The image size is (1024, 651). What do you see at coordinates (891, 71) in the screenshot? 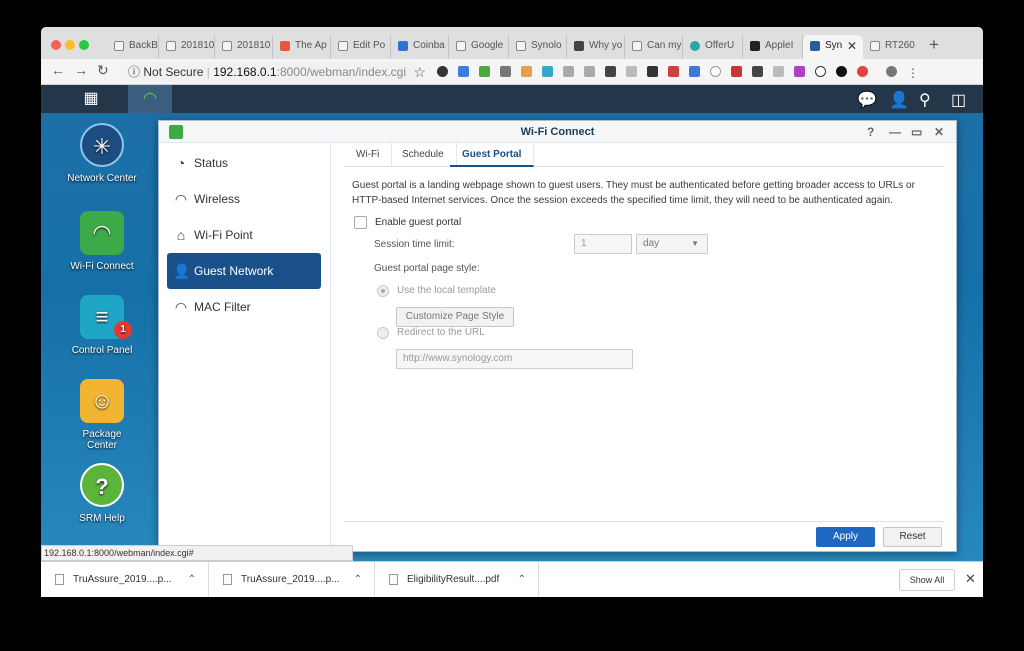
I see `profile-avatar` at bounding box center [891, 71].